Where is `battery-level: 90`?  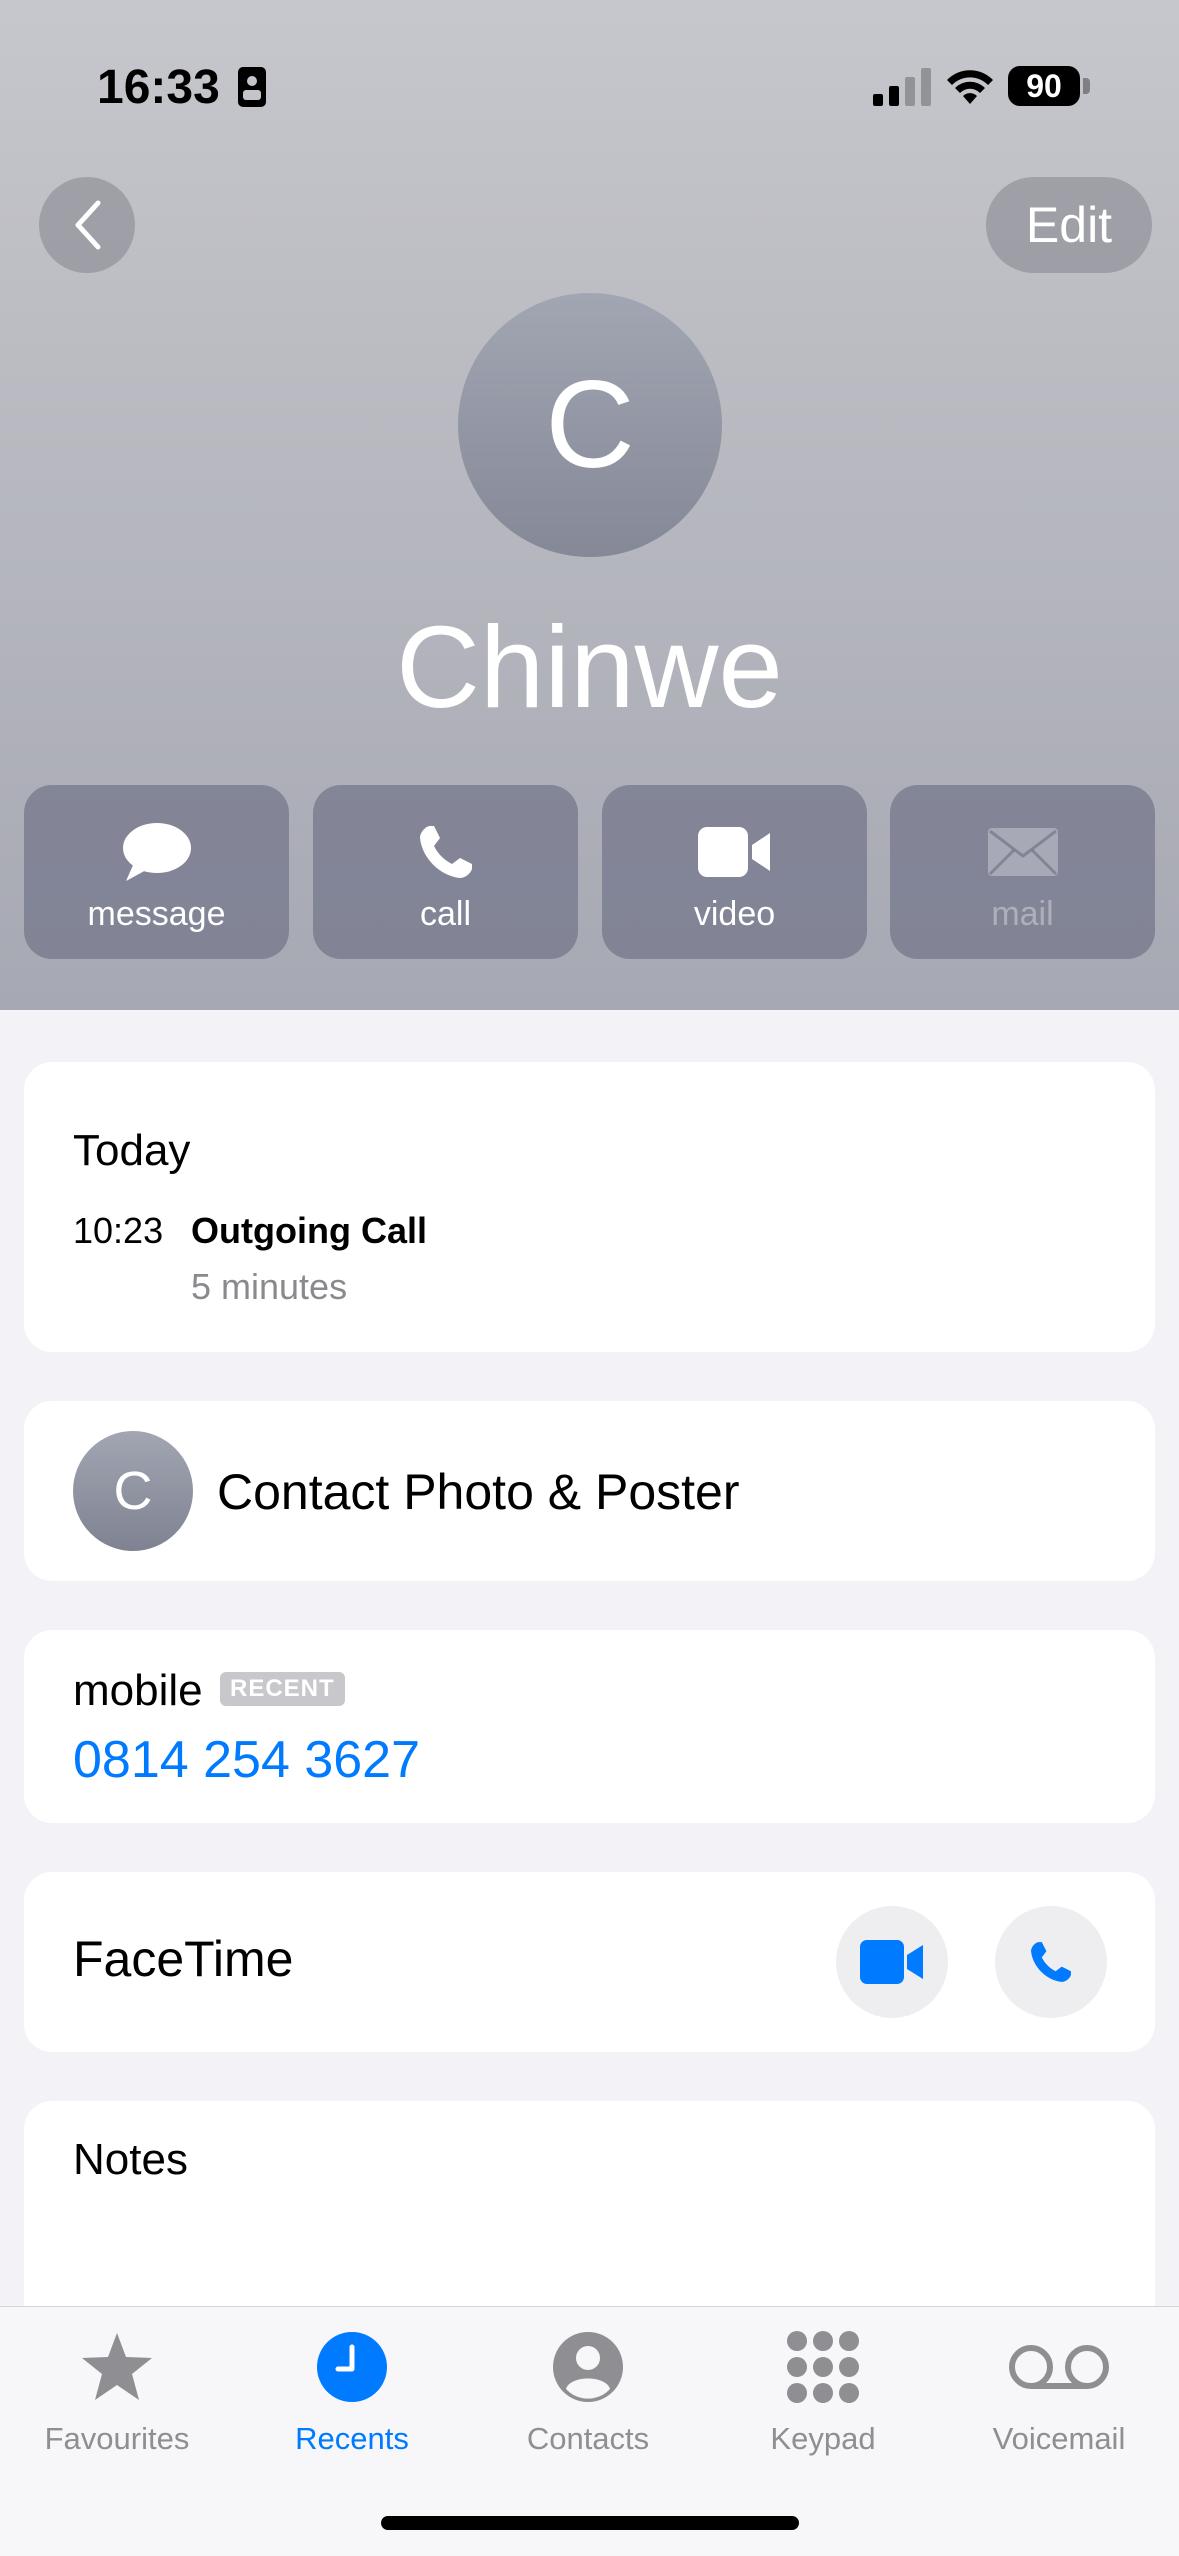
battery-level: 90 is located at coordinates (1044, 85).